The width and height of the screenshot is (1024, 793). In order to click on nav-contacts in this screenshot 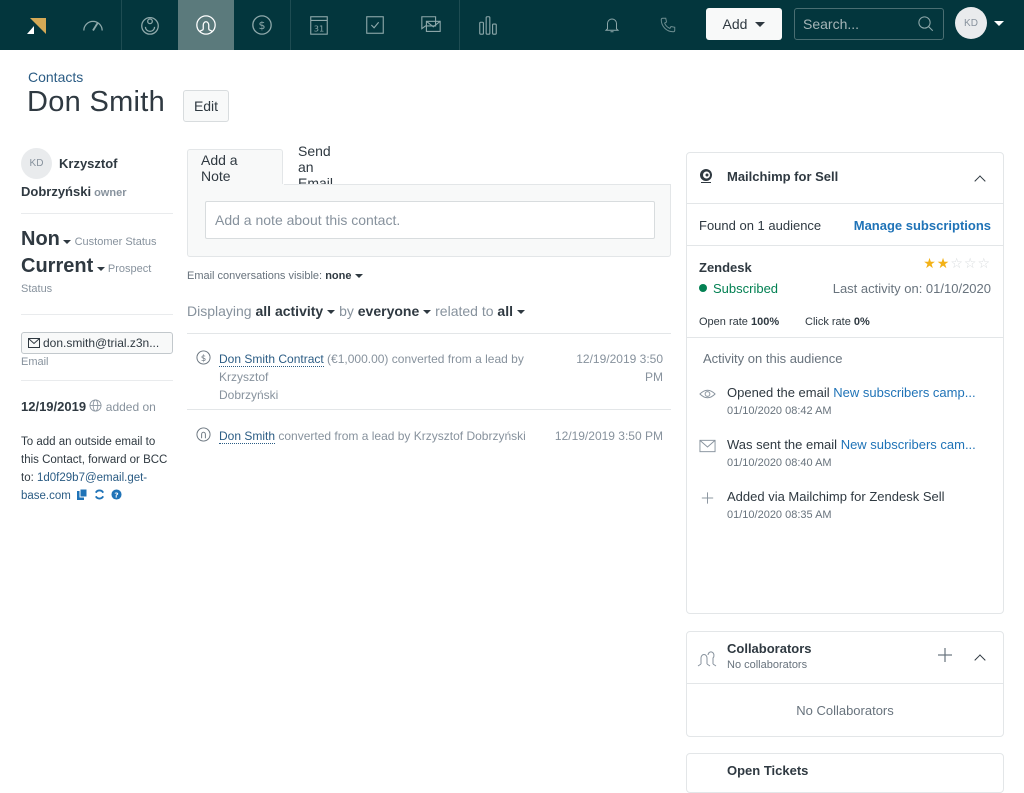, I will do `click(206, 25)`.